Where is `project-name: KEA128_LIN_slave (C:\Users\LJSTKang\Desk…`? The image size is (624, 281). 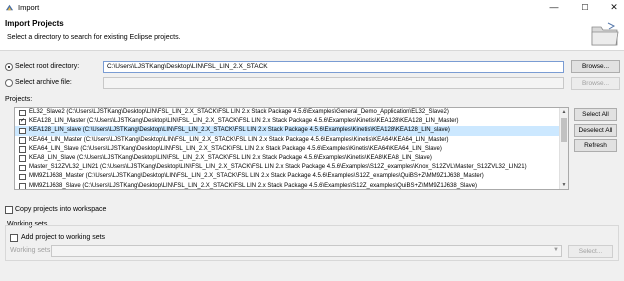 project-name: KEA128_LIN_slave (C:\Users\LJSTKang\Desk… is located at coordinates (239, 130).